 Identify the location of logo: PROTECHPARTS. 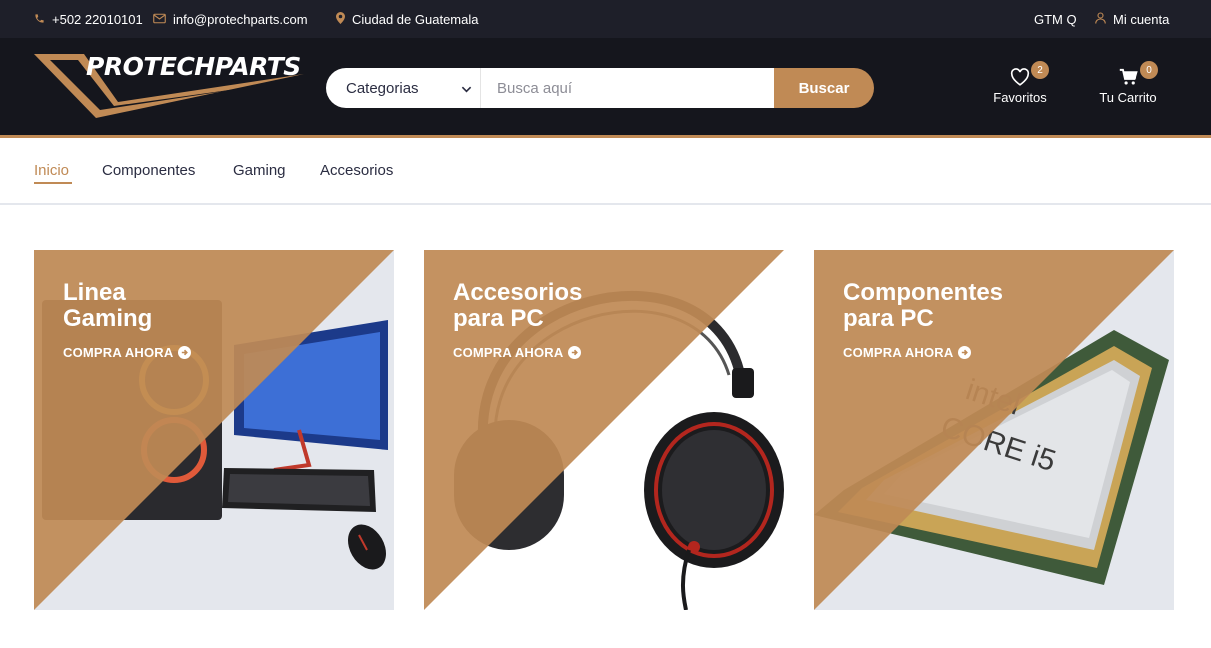
(179, 87).